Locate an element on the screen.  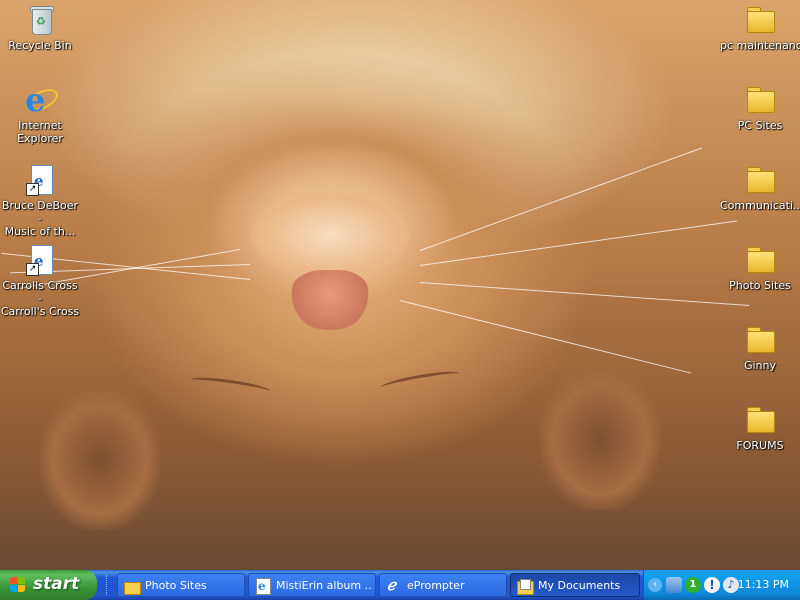
taskbar-button-photo-sites: Photo Sites is located at coordinates (181, 585).